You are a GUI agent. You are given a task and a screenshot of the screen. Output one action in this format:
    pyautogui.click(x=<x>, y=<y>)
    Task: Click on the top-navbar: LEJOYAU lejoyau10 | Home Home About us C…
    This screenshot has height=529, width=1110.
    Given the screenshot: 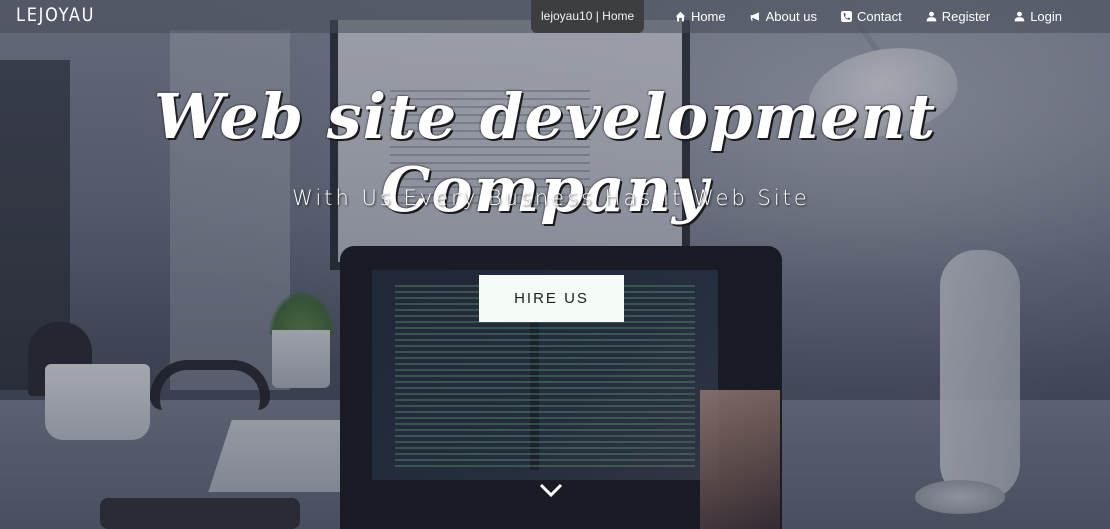 What is the action you would take?
    pyautogui.click(x=555, y=16)
    